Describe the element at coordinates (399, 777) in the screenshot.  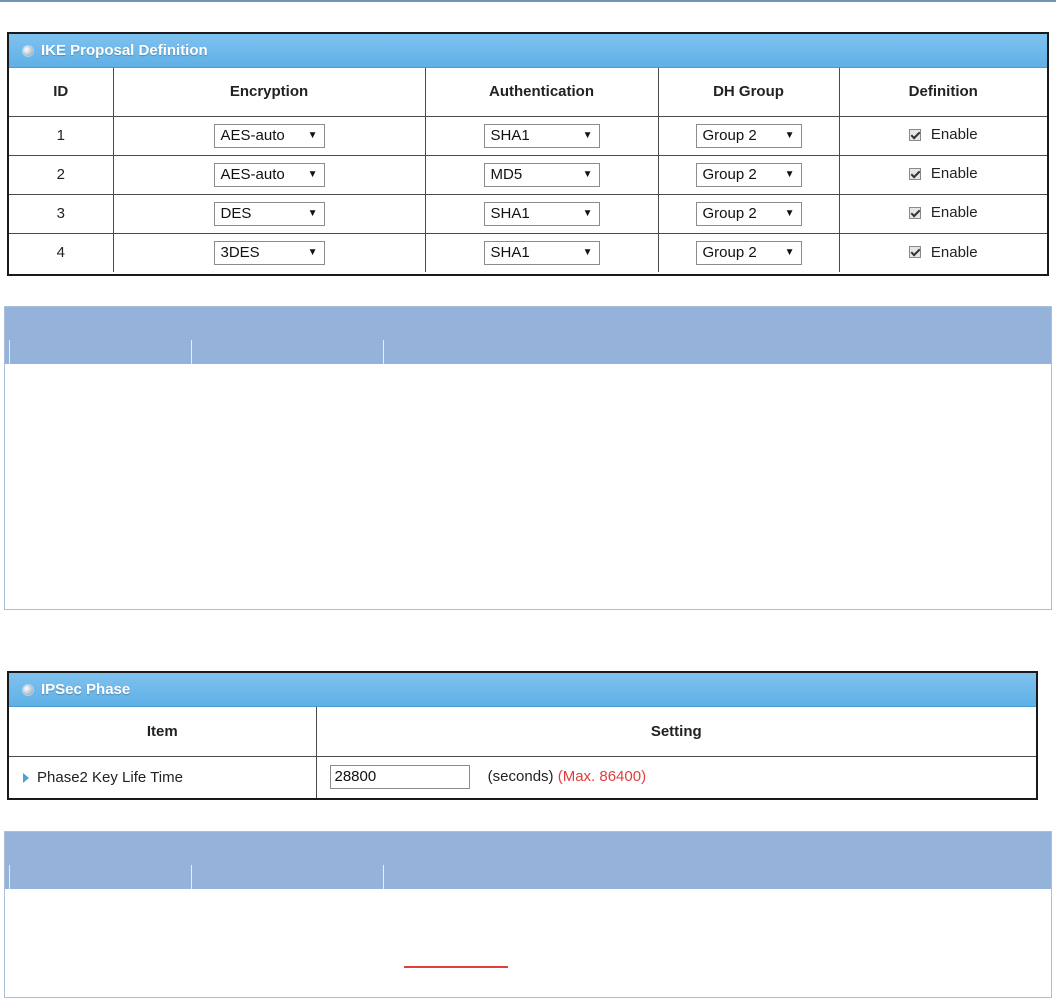
I see `key-life-time-input: 28800` at that location.